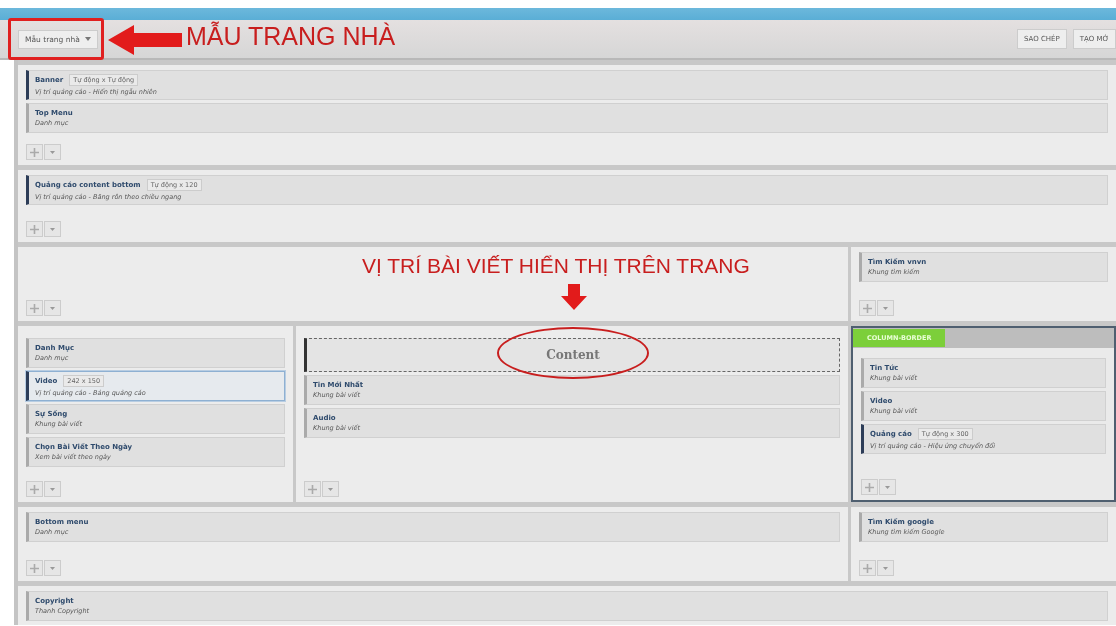 This screenshot has height=626, width=1116. I want to click on annotation-text: MẪU TRANG NHÀ, so click(291, 36).